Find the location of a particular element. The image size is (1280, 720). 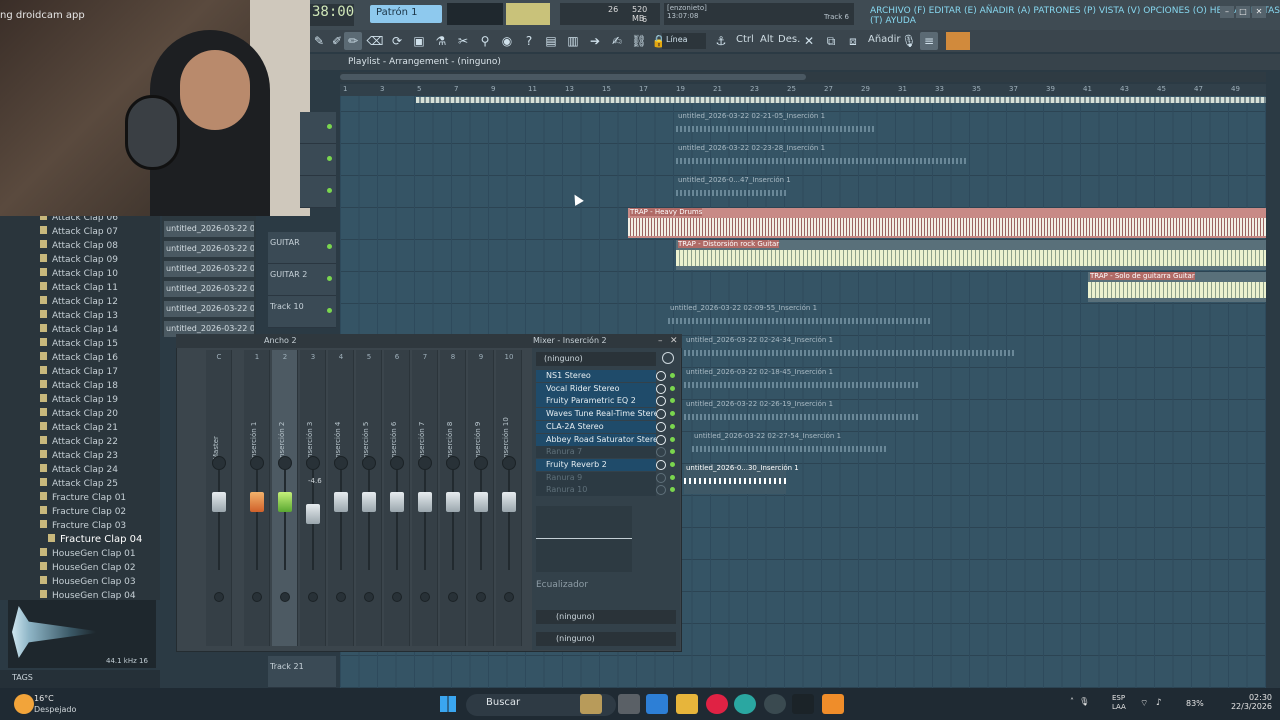

pattern-selector: Patrón 1 is located at coordinates (406, 14).